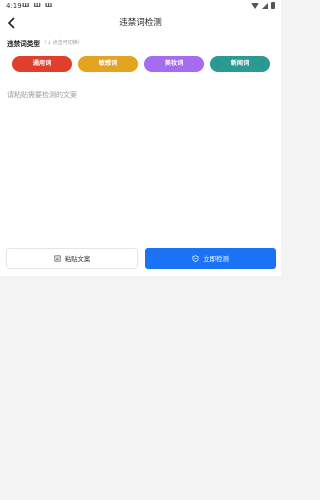 Image resolution: width=320 pixels, height=500 pixels. I want to click on check-button: 立即检测, so click(210, 258).